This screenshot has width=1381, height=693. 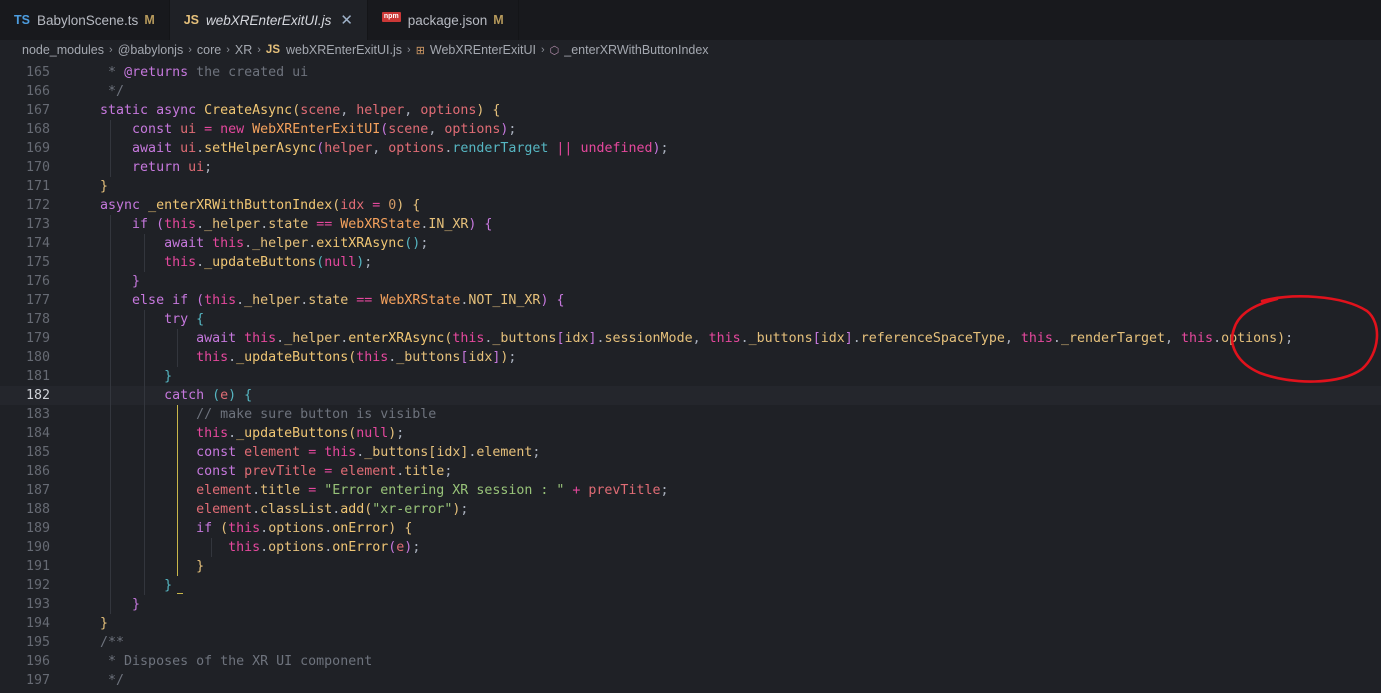 What do you see at coordinates (37, 205) in the screenshot?
I see `line-number: 172` at bounding box center [37, 205].